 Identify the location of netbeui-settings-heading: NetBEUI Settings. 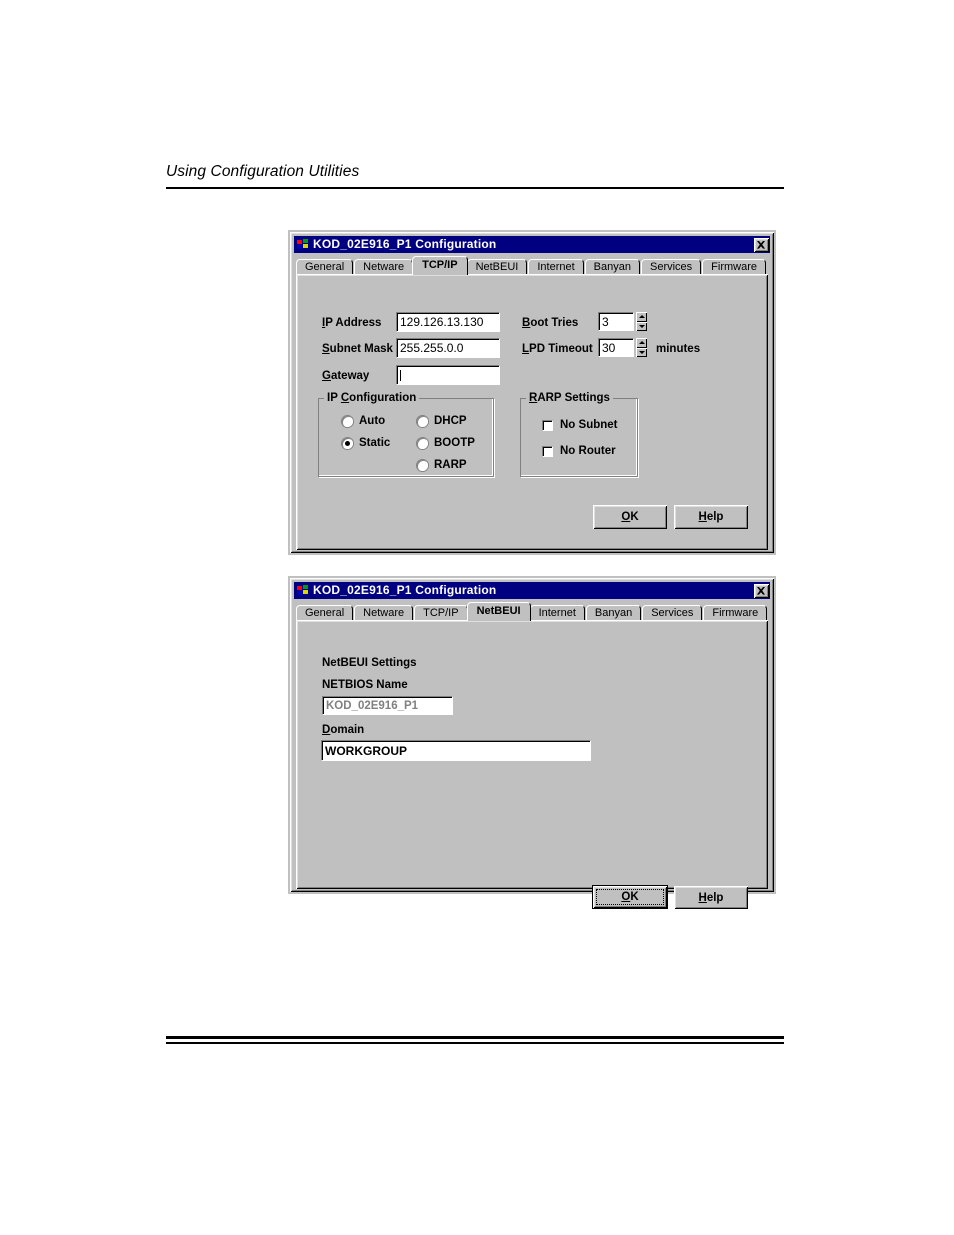
(369, 663).